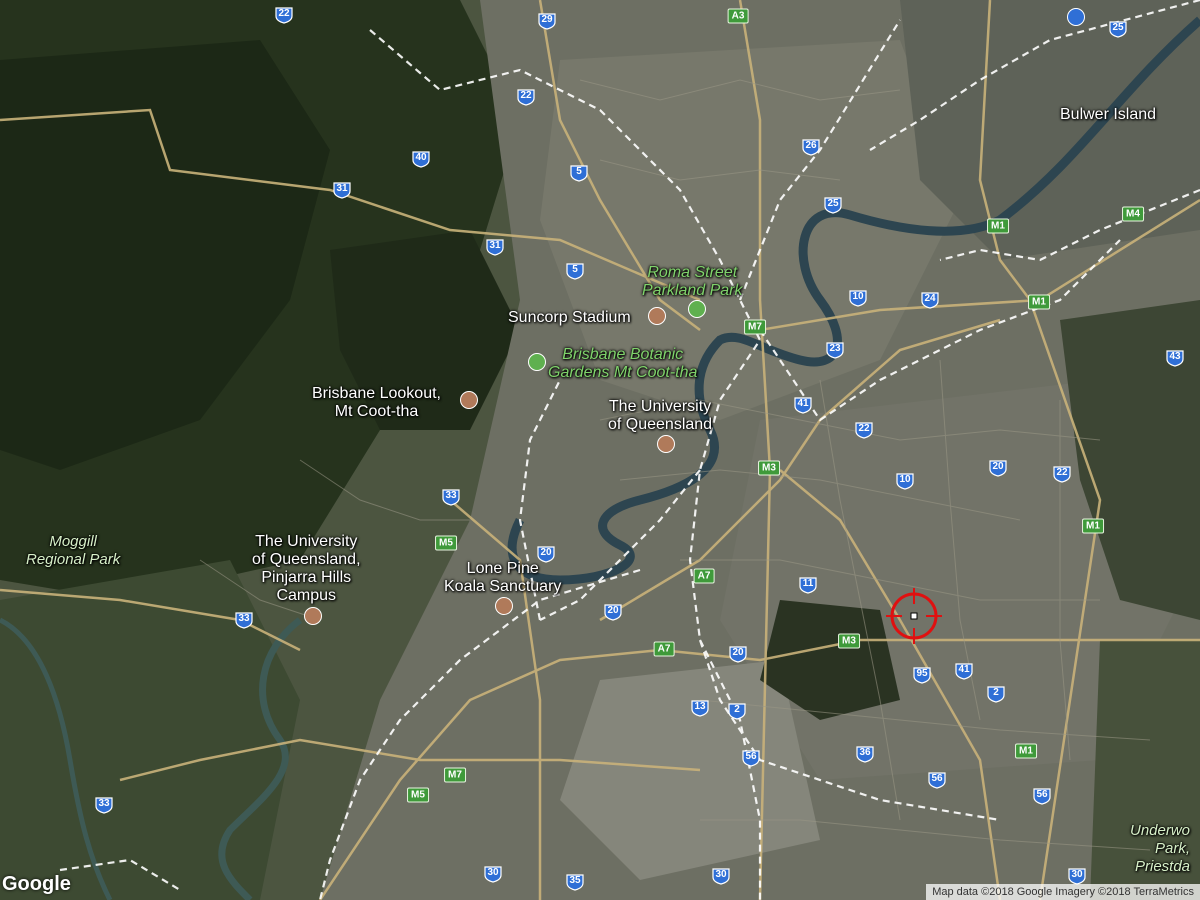  What do you see at coordinates (738, 16) in the screenshot?
I see `motorway-marker-a3: A3` at bounding box center [738, 16].